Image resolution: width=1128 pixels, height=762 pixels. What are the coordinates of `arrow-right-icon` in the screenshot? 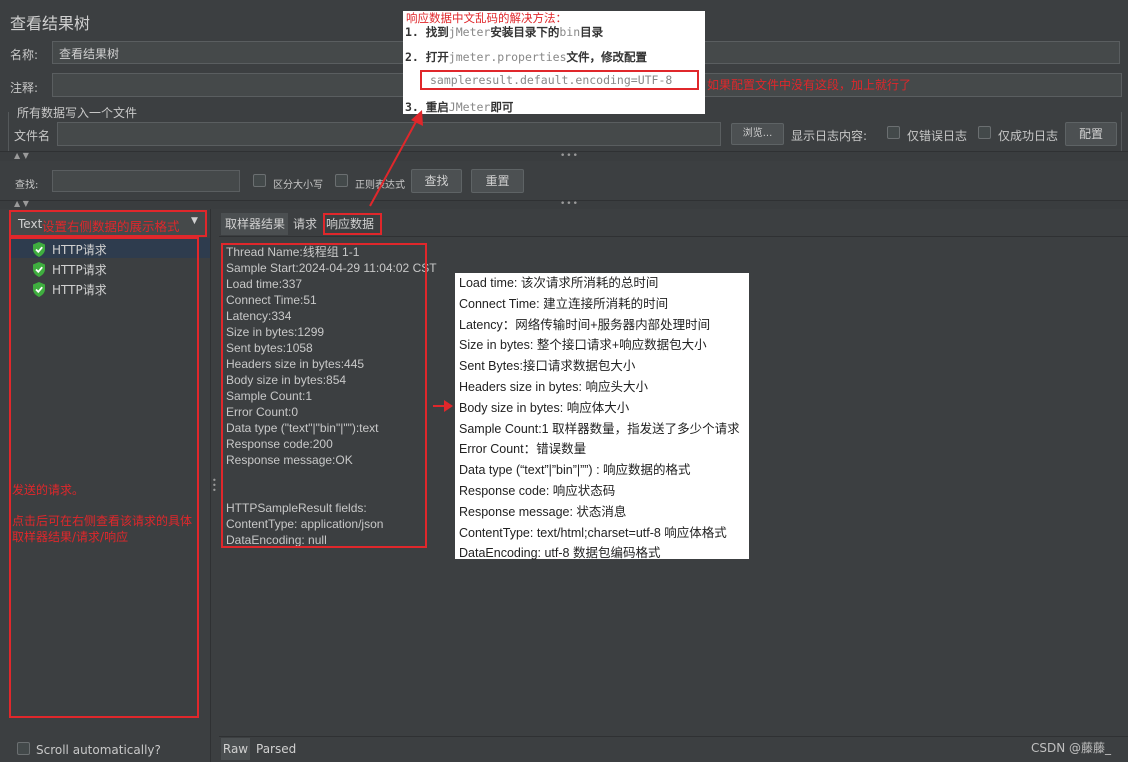 It's located at (443, 406).